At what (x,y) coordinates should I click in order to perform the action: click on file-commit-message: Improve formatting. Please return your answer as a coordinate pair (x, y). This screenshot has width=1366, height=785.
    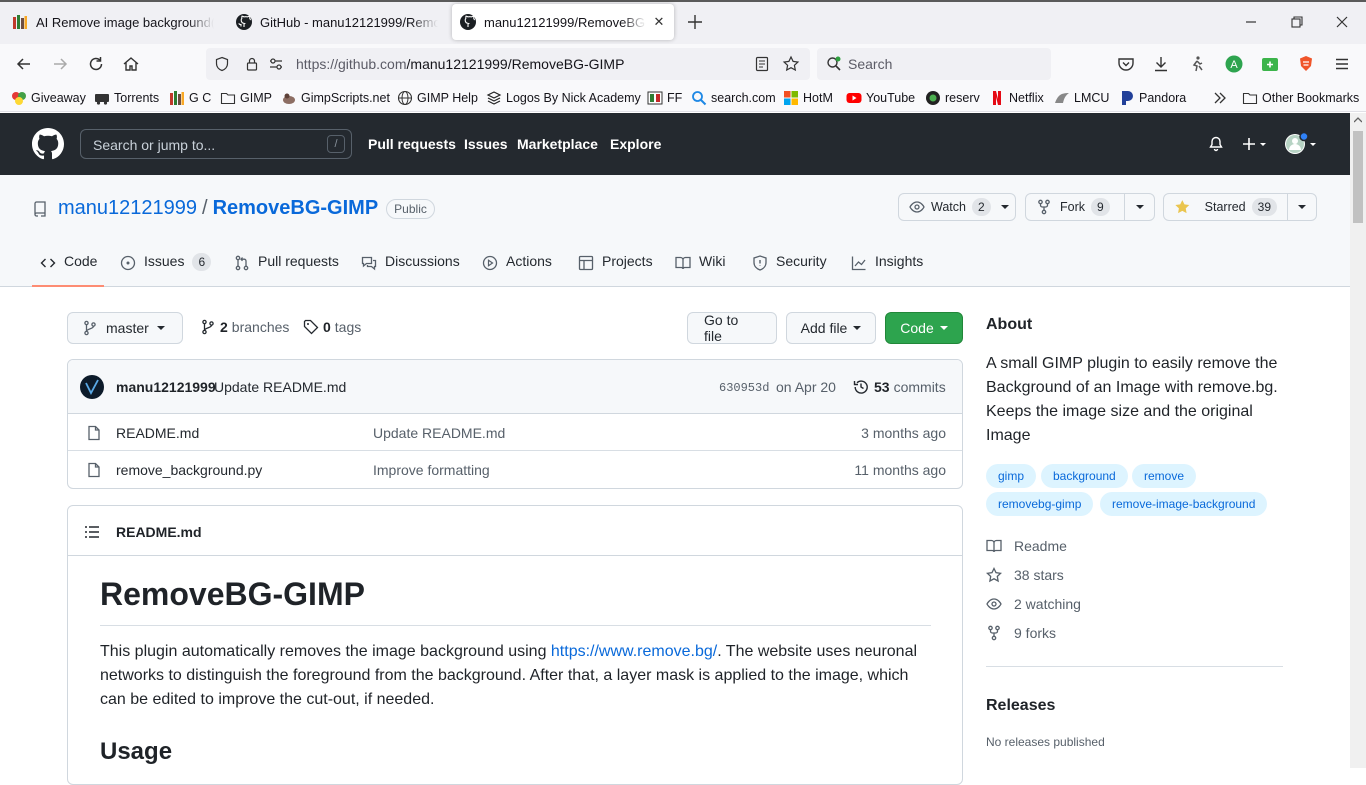
    Looking at the image, I should click on (431, 470).